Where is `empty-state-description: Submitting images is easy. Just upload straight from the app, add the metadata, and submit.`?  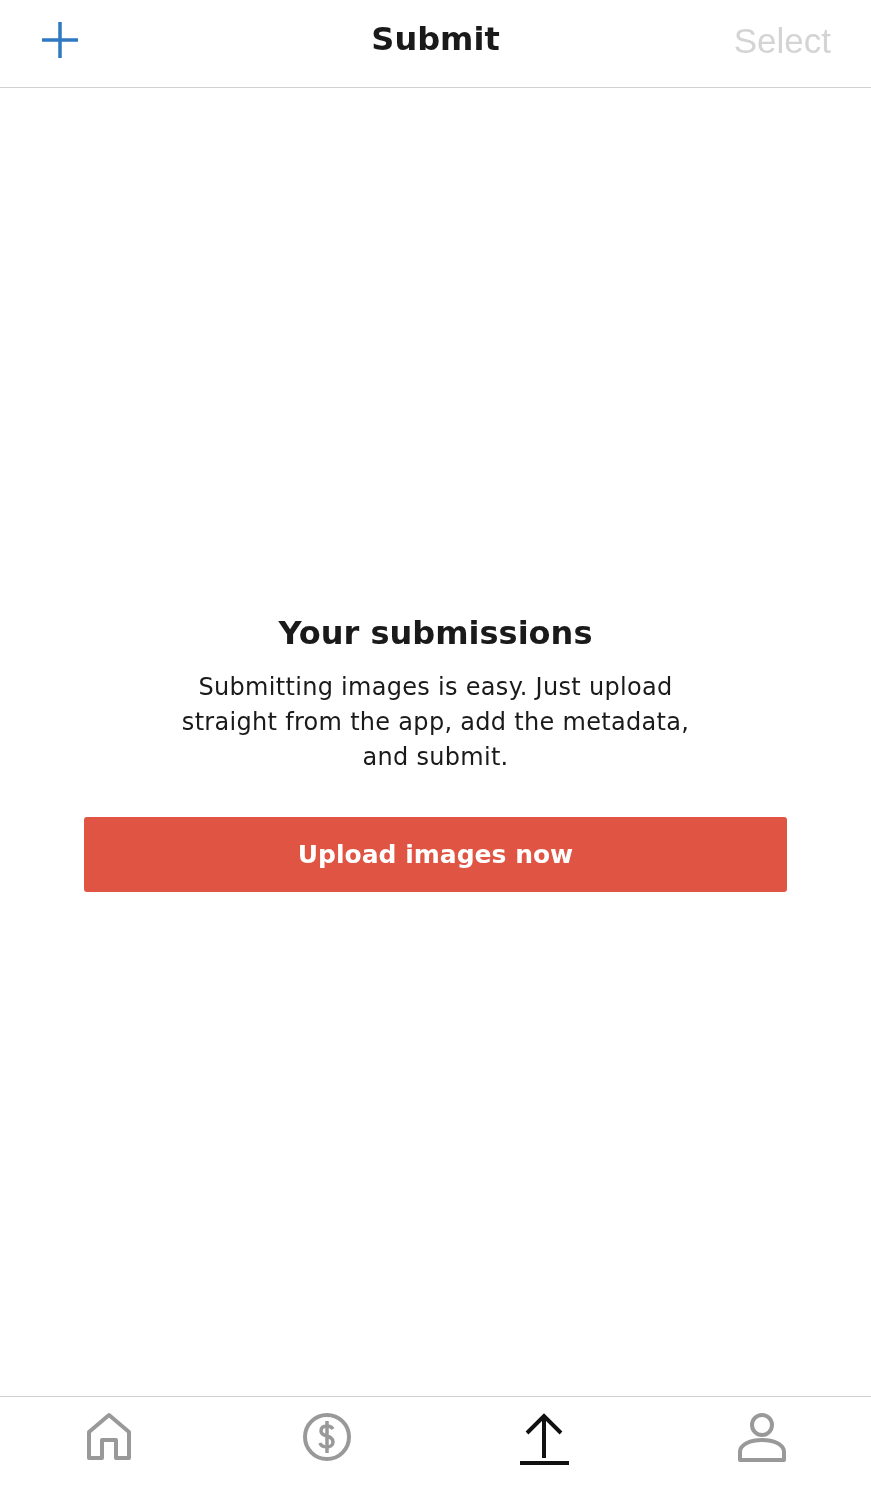
empty-state-description: Submitting images is easy. Just upload straight from the app, add the metadata, and submit. is located at coordinates (435, 722).